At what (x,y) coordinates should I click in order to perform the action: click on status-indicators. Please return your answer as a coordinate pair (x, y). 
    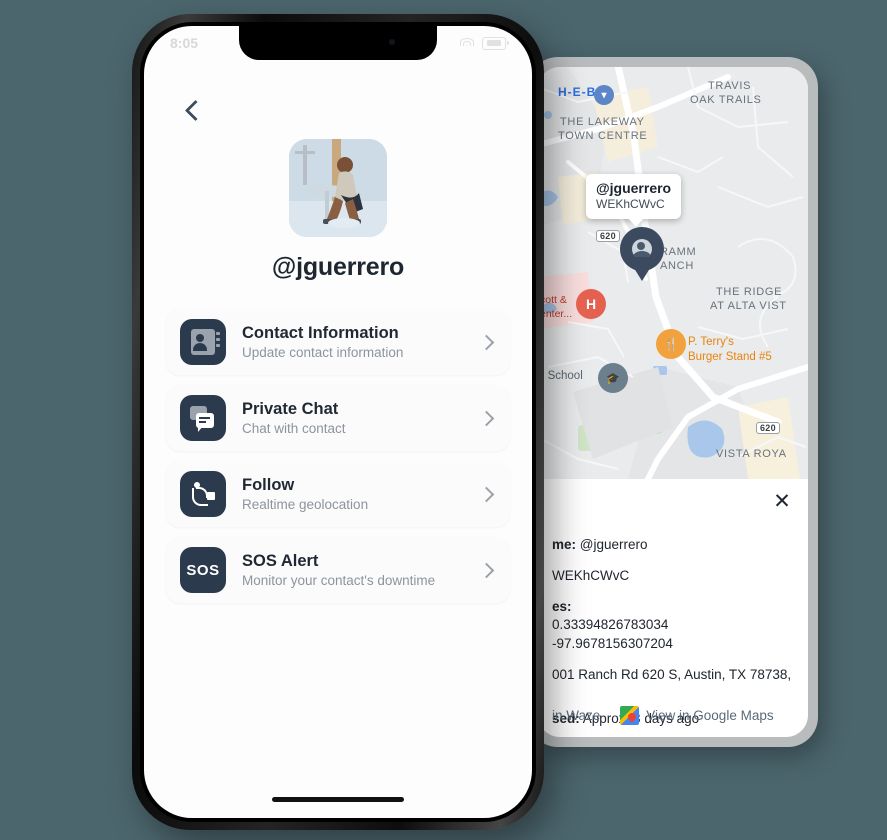
    Looking at the image, I should click on (484, 43).